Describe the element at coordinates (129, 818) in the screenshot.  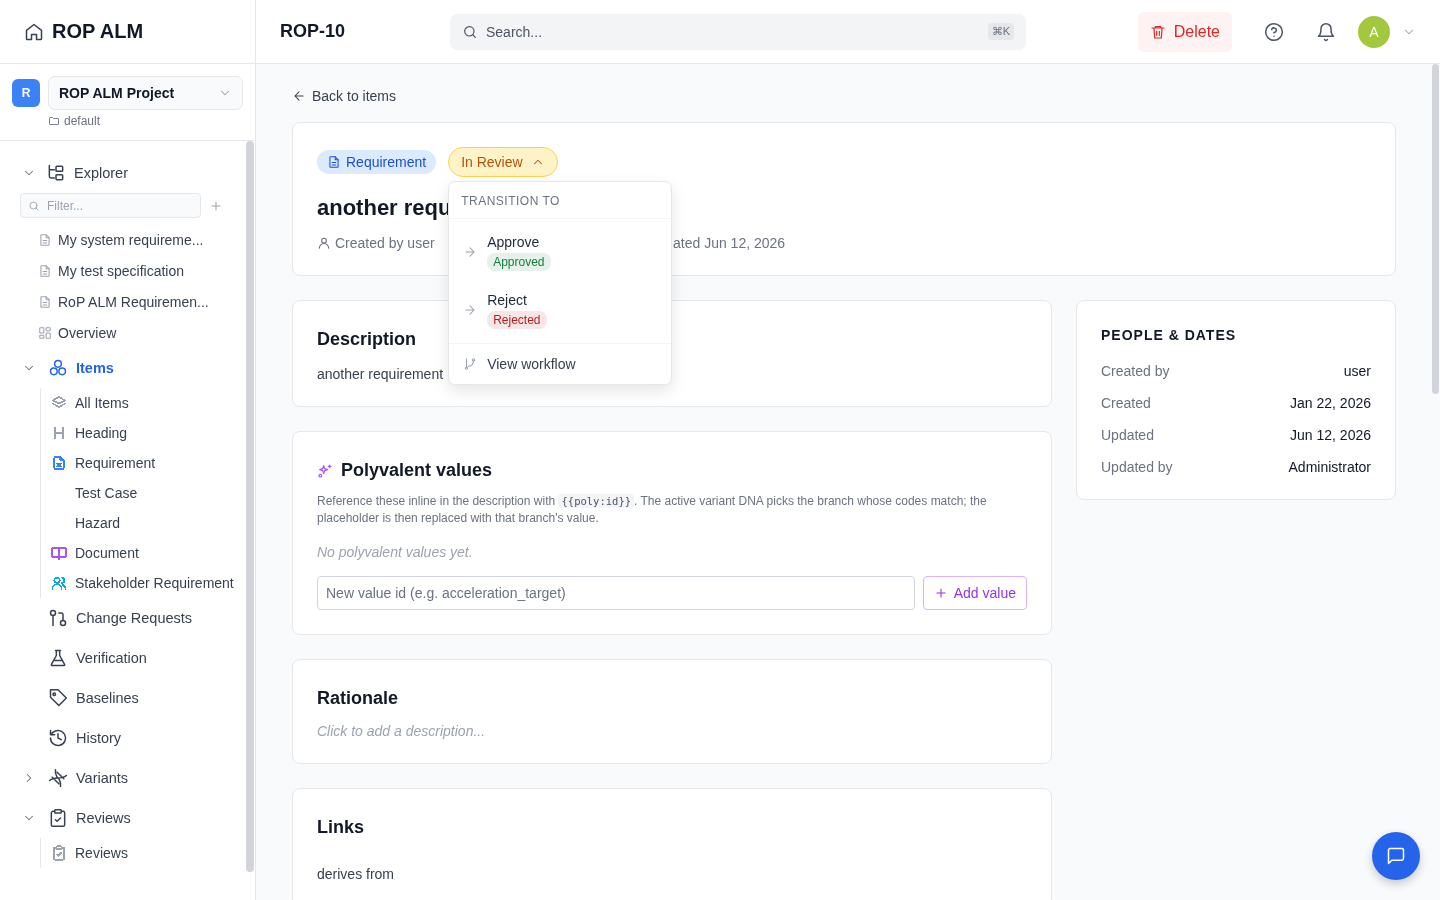
I see `nav-item: Reviews` at that location.